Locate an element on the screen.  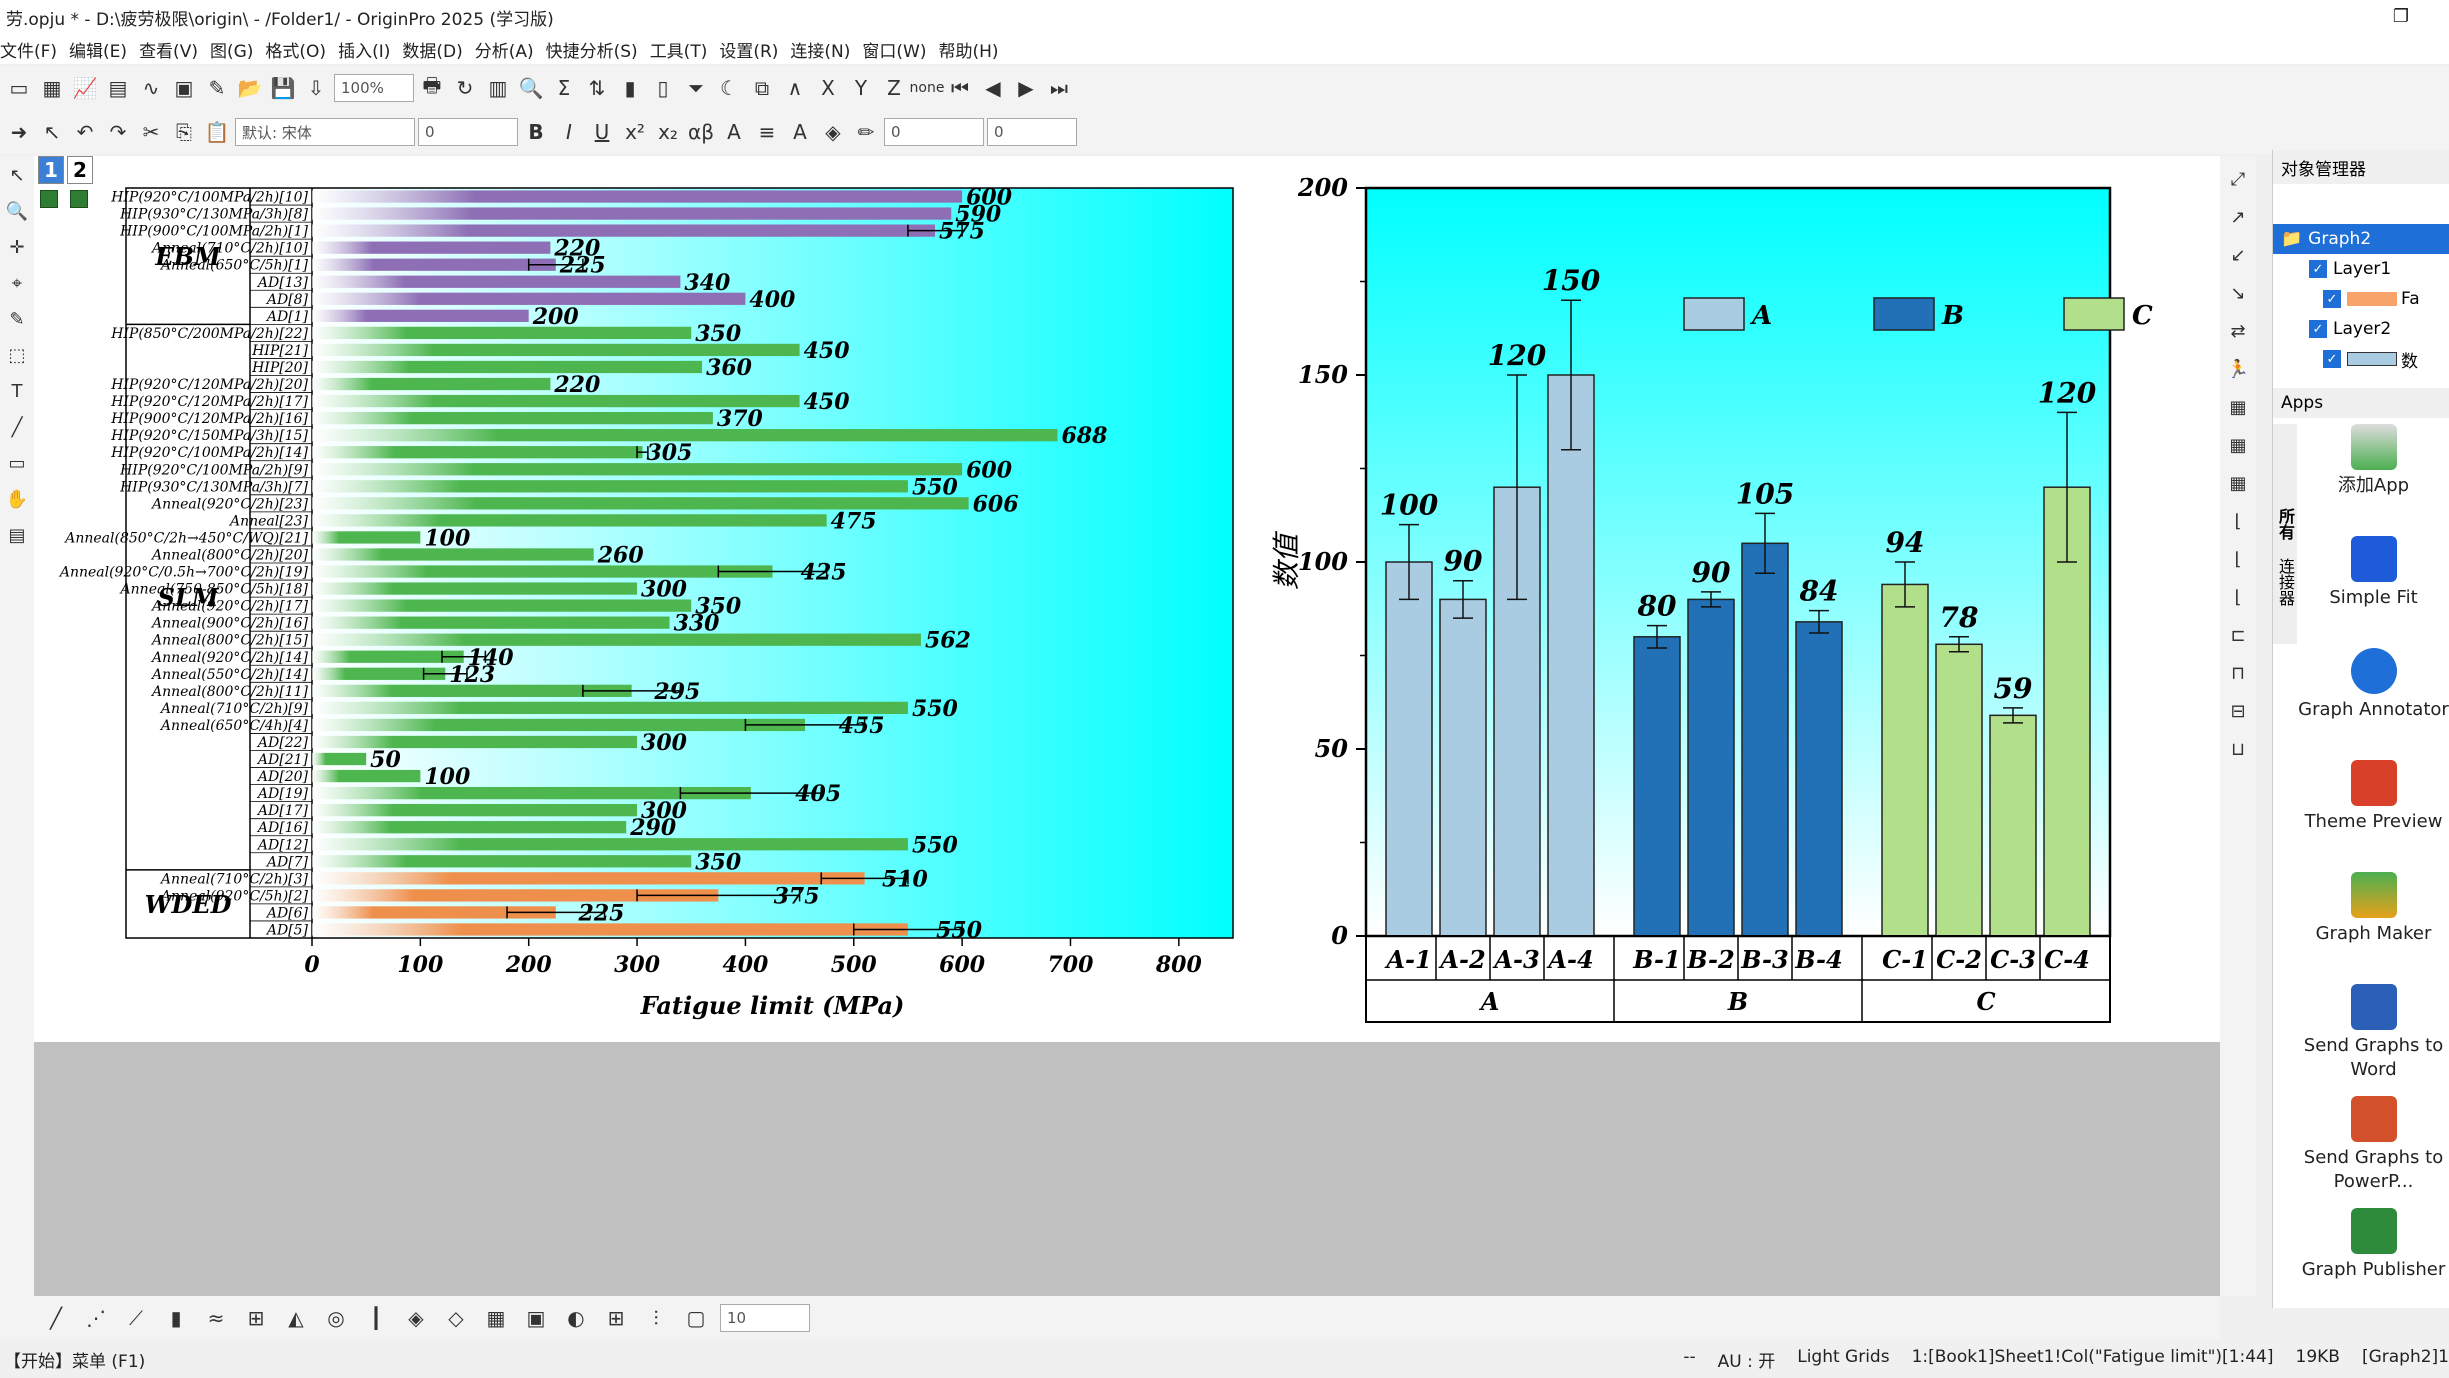
layer-arrange-icon: ▦ is located at coordinates (2238, 407).